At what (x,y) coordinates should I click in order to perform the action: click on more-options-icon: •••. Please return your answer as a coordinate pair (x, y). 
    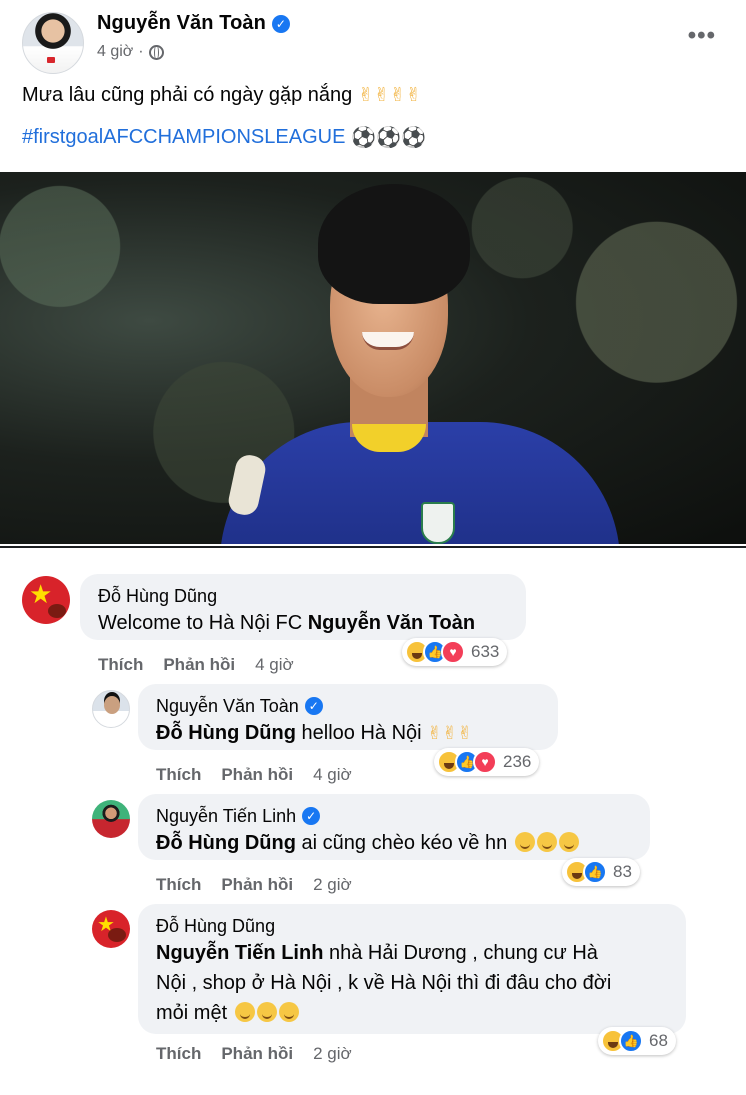
    Looking at the image, I should click on (702, 36).